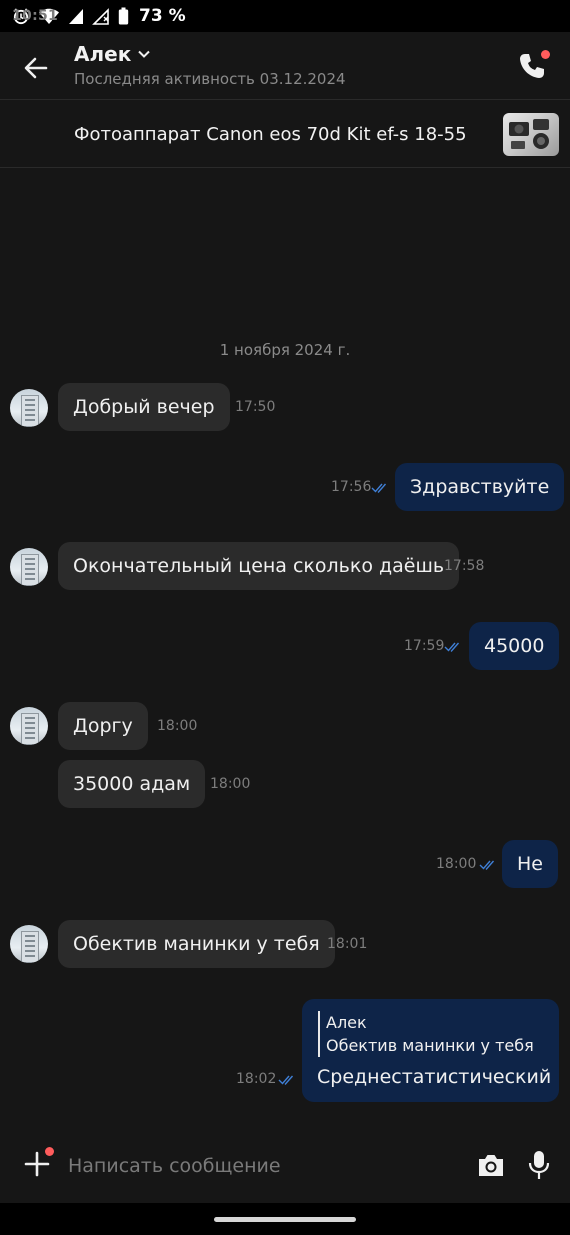  Describe the element at coordinates (434, 1077) in the screenshot. I see `reply-text: Среднестатистический` at that location.